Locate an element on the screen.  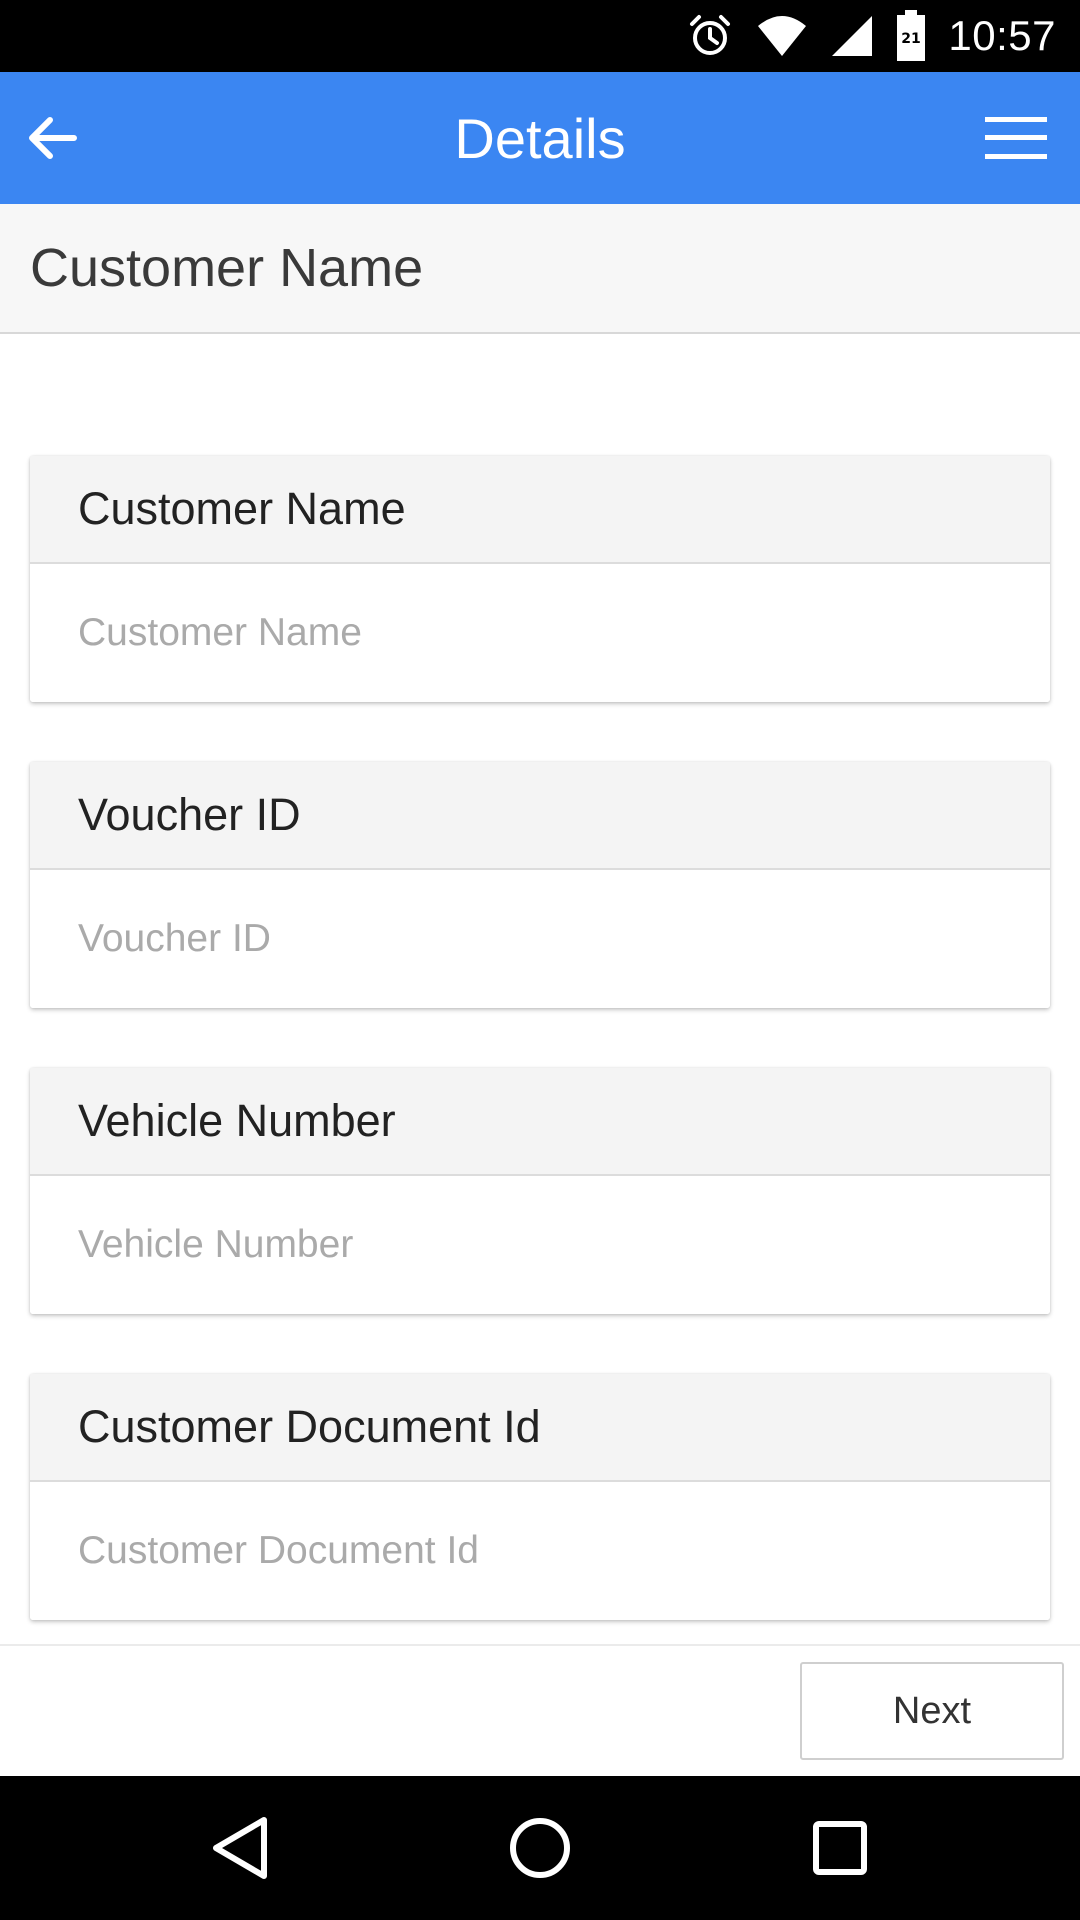
hamburger-menu-icon is located at coordinates (1016, 138).